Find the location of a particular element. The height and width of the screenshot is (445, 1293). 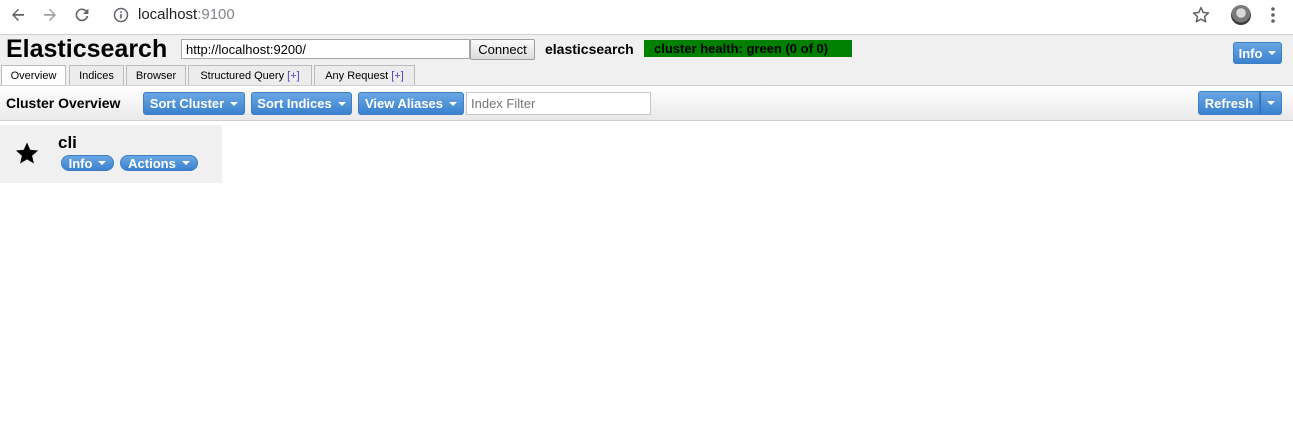

tab-label: Indices is located at coordinates (96, 76).